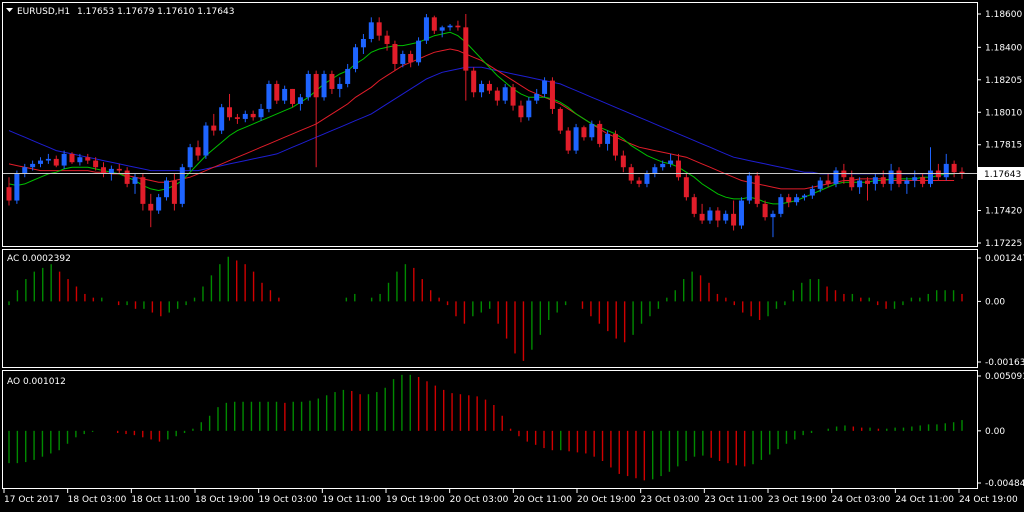 This screenshot has width=1024, height=512. I want to click on ao-tick-label: -0.004843, so click(1004, 484).